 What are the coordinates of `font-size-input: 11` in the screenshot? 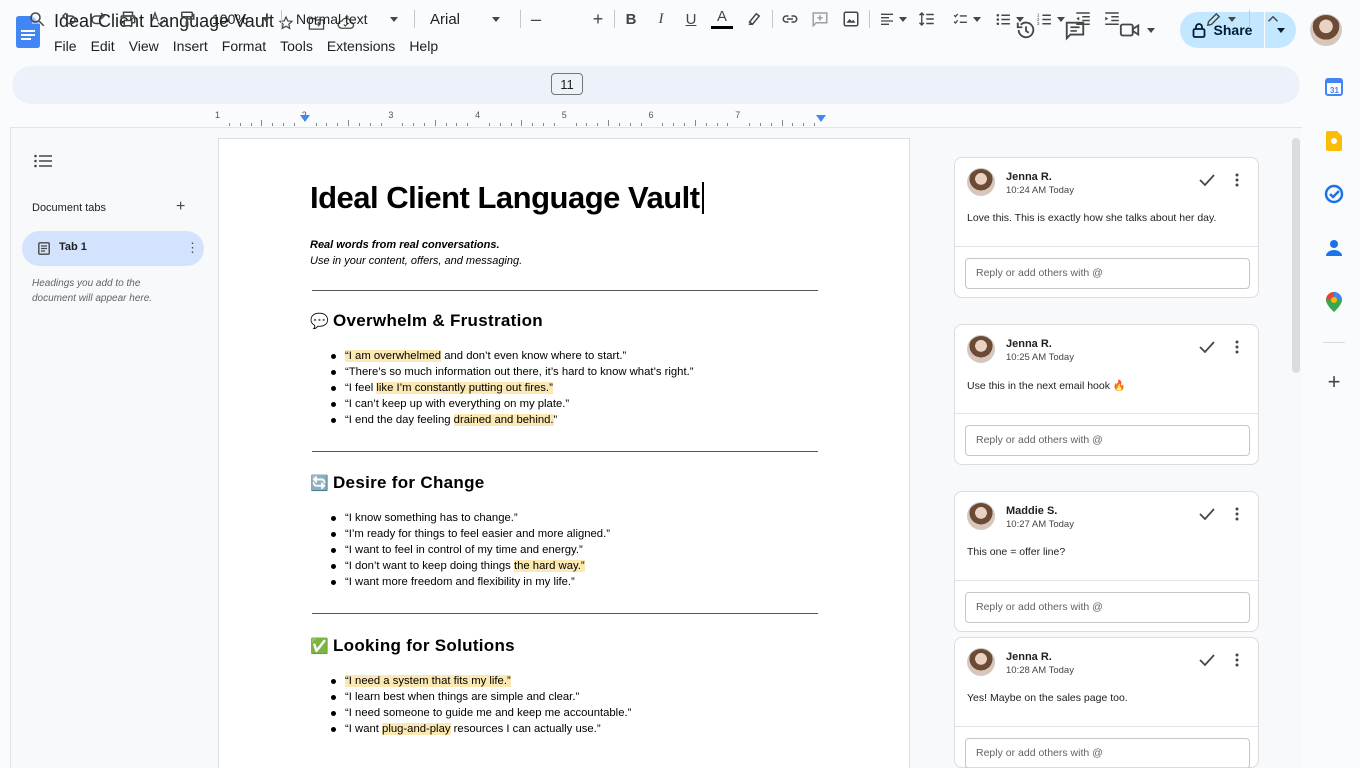 It's located at (567, 84).